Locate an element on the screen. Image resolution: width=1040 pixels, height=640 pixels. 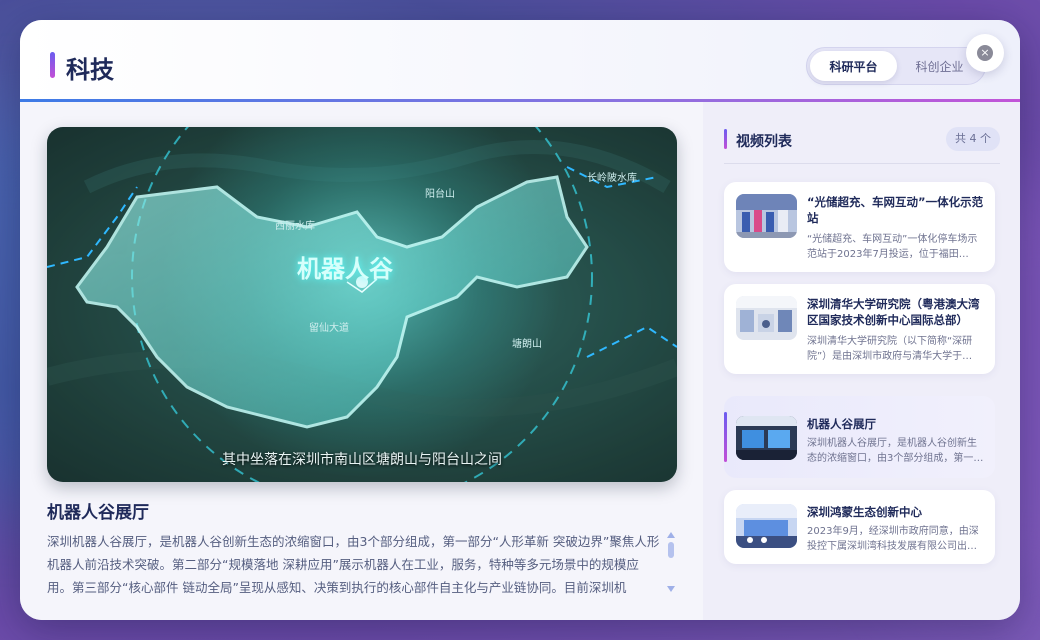
active-indicator is located at coordinates (725, 437).